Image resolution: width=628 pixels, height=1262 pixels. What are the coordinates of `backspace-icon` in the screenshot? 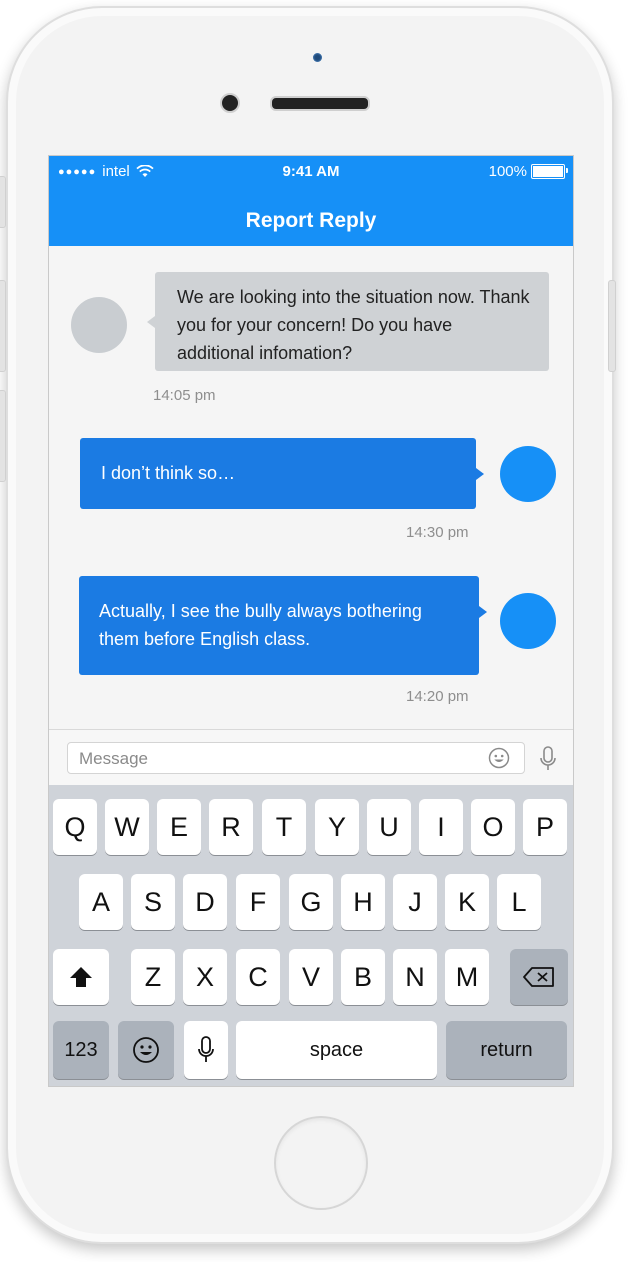 It's located at (538, 977).